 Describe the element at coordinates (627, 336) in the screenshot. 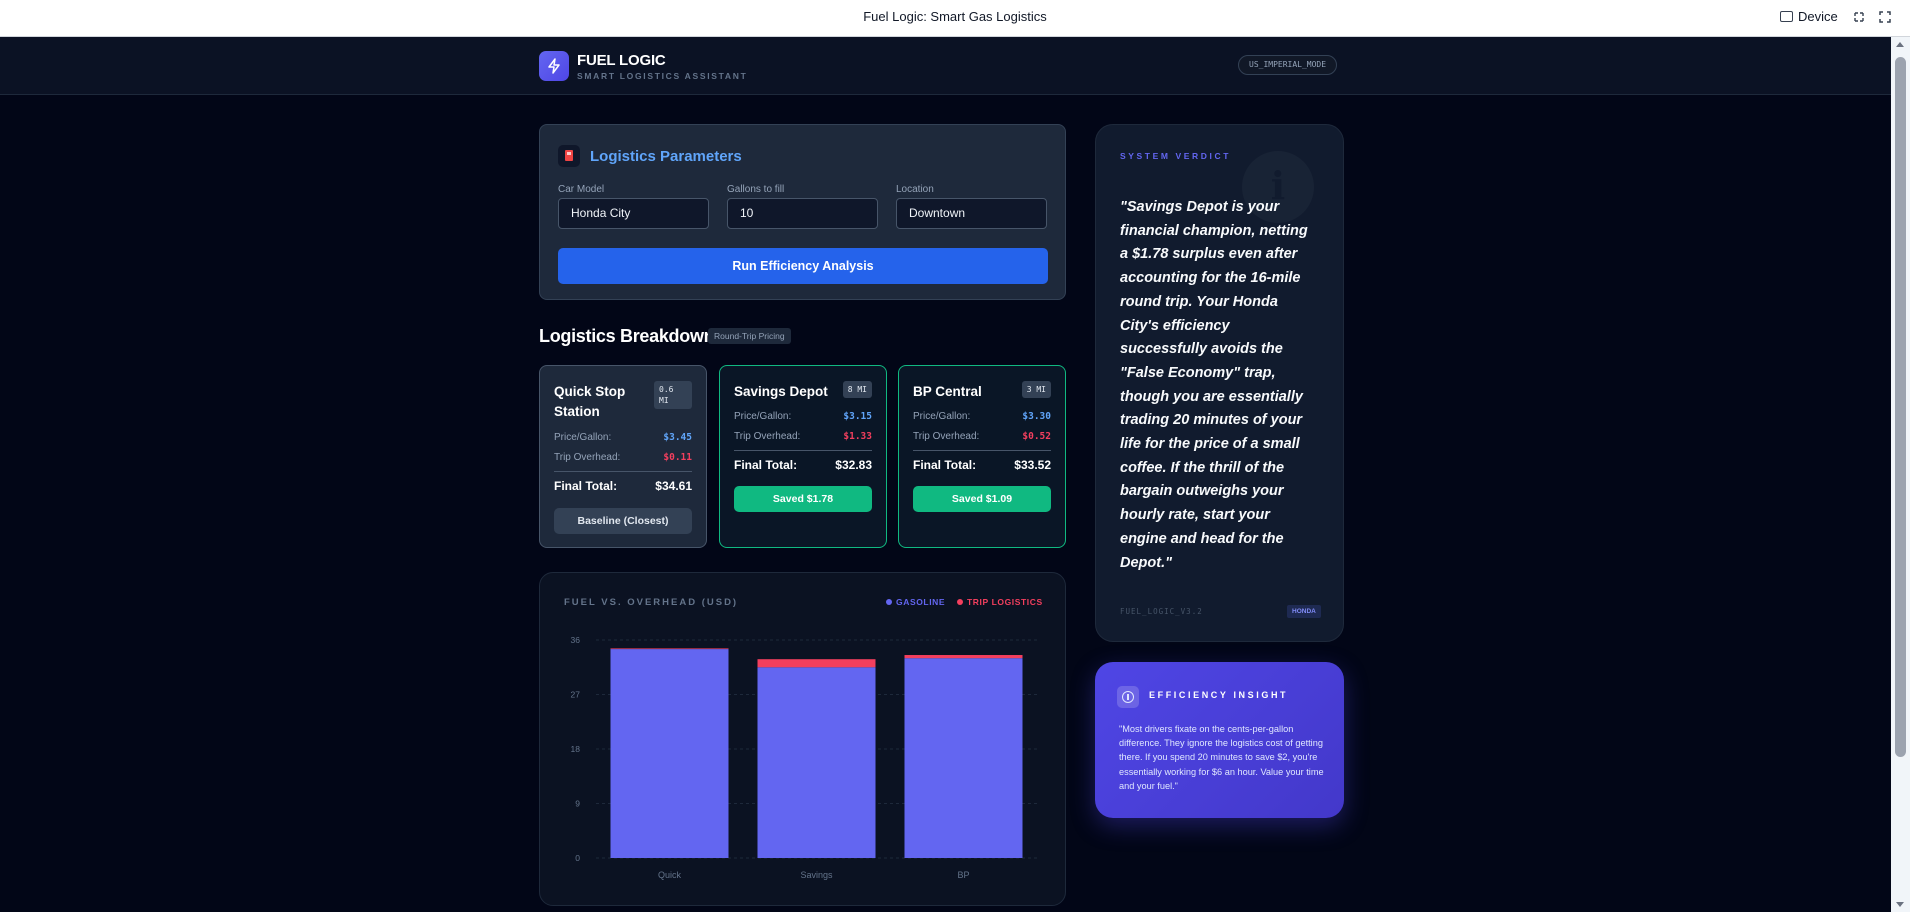

I see `breakdown-title: Logistics Breakdown` at that location.